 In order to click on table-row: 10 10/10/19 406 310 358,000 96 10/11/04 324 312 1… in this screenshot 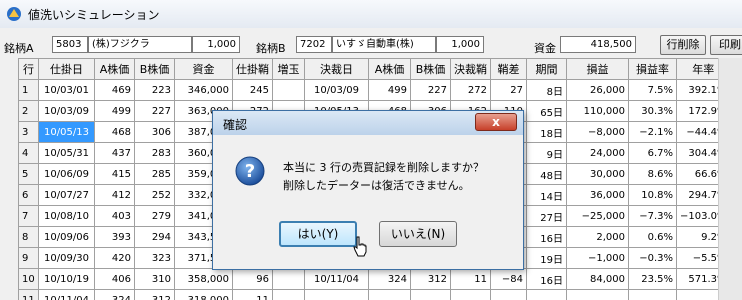, I will do `click(374, 279)`.